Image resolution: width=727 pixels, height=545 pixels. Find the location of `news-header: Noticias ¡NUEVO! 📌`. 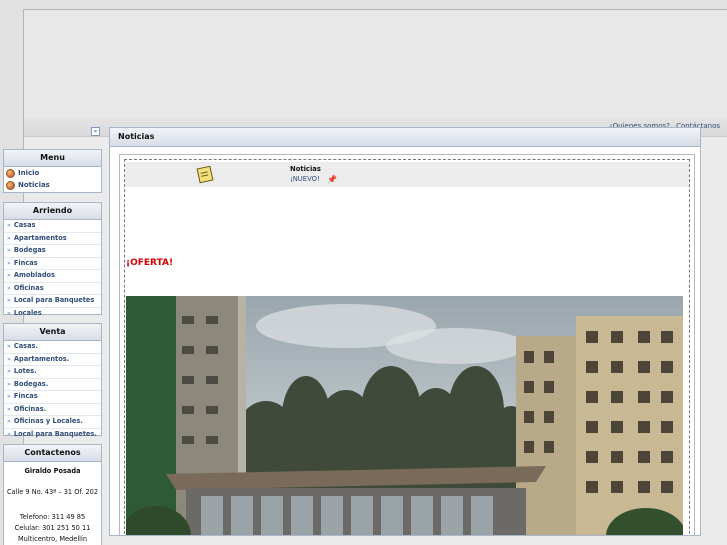

news-header: Noticias ¡NUEVO! 📌 is located at coordinates (407, 174).